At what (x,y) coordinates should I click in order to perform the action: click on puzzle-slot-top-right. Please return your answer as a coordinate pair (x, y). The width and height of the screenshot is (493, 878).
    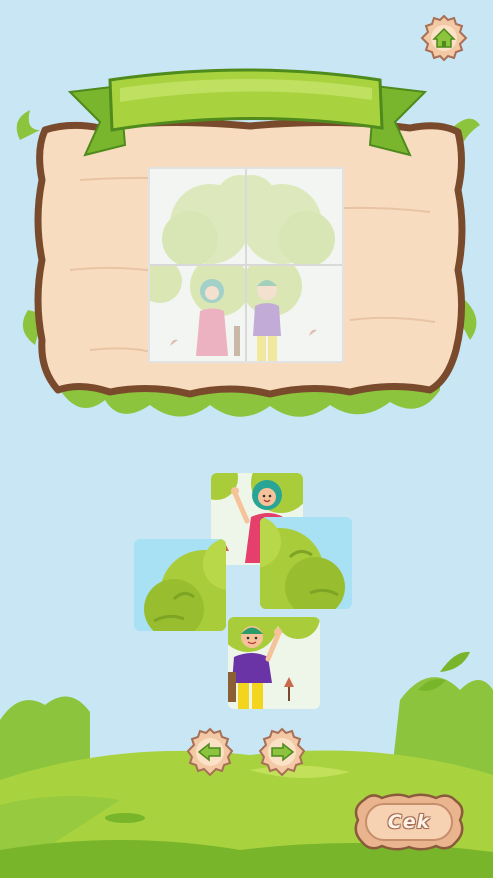
    Looking at the image, I should click on (294, 216).